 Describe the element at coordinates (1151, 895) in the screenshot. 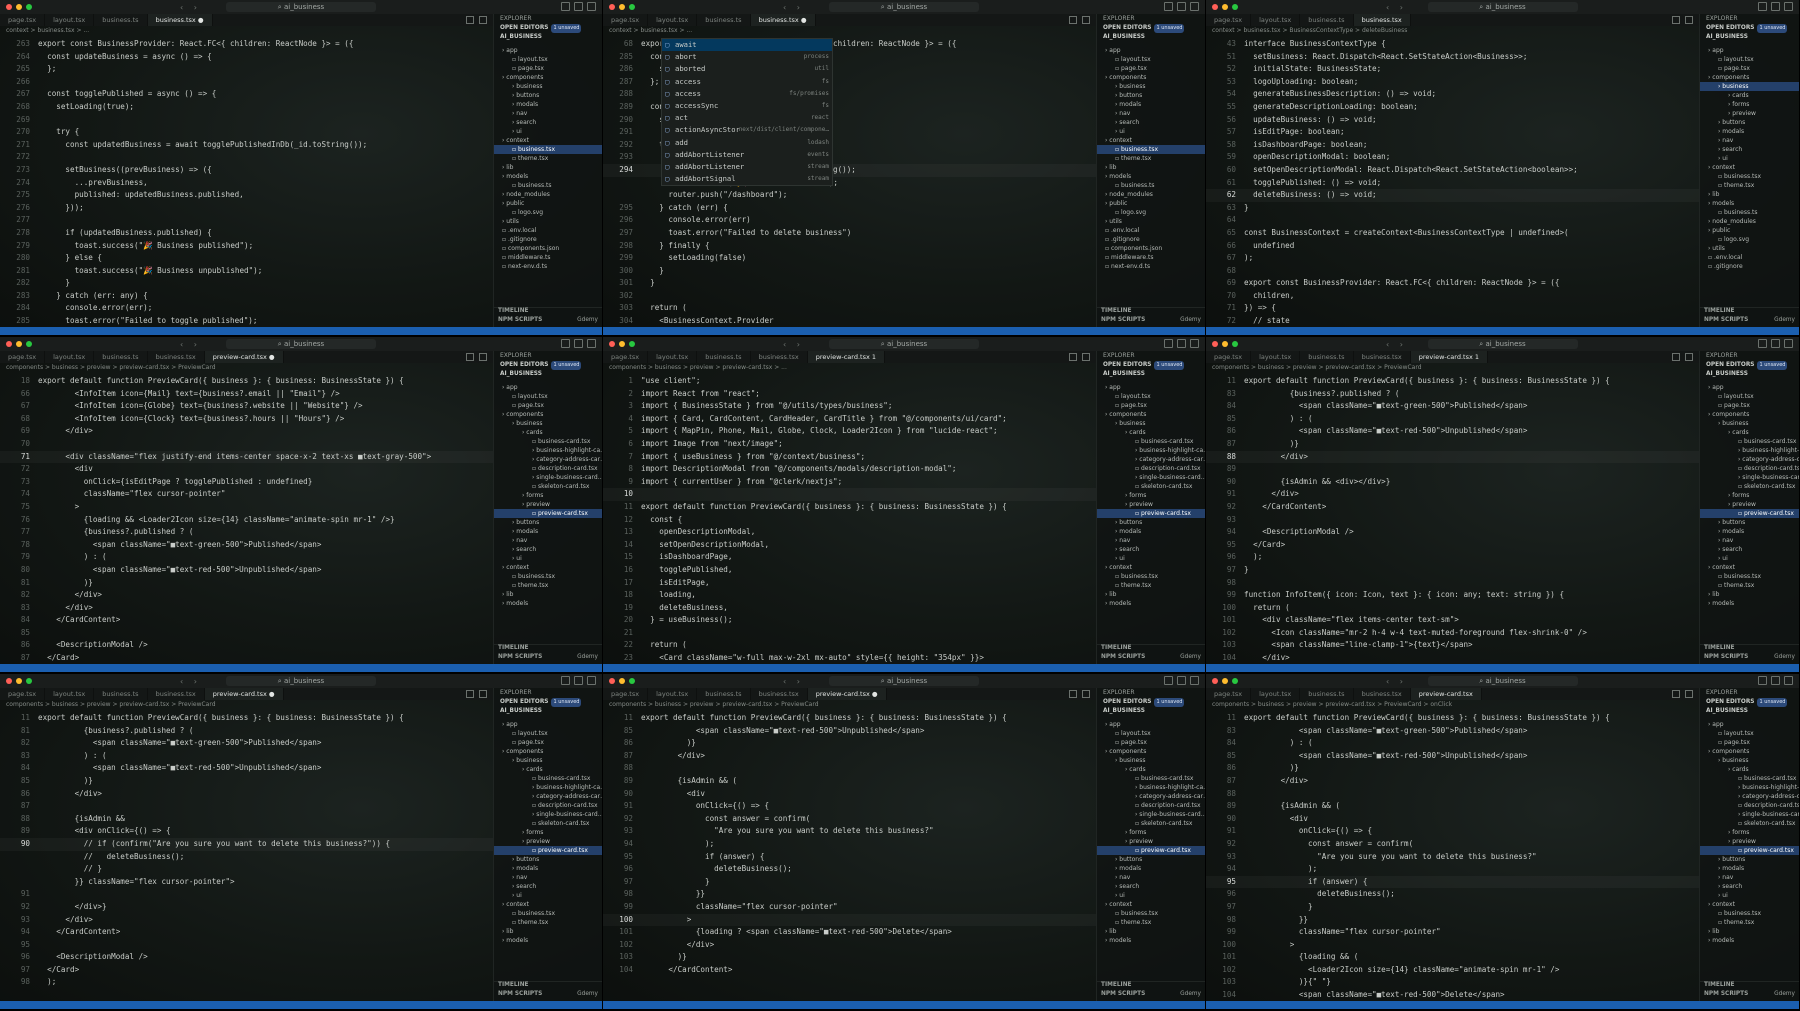

I see `file-tree-folder: › ui` at that location.